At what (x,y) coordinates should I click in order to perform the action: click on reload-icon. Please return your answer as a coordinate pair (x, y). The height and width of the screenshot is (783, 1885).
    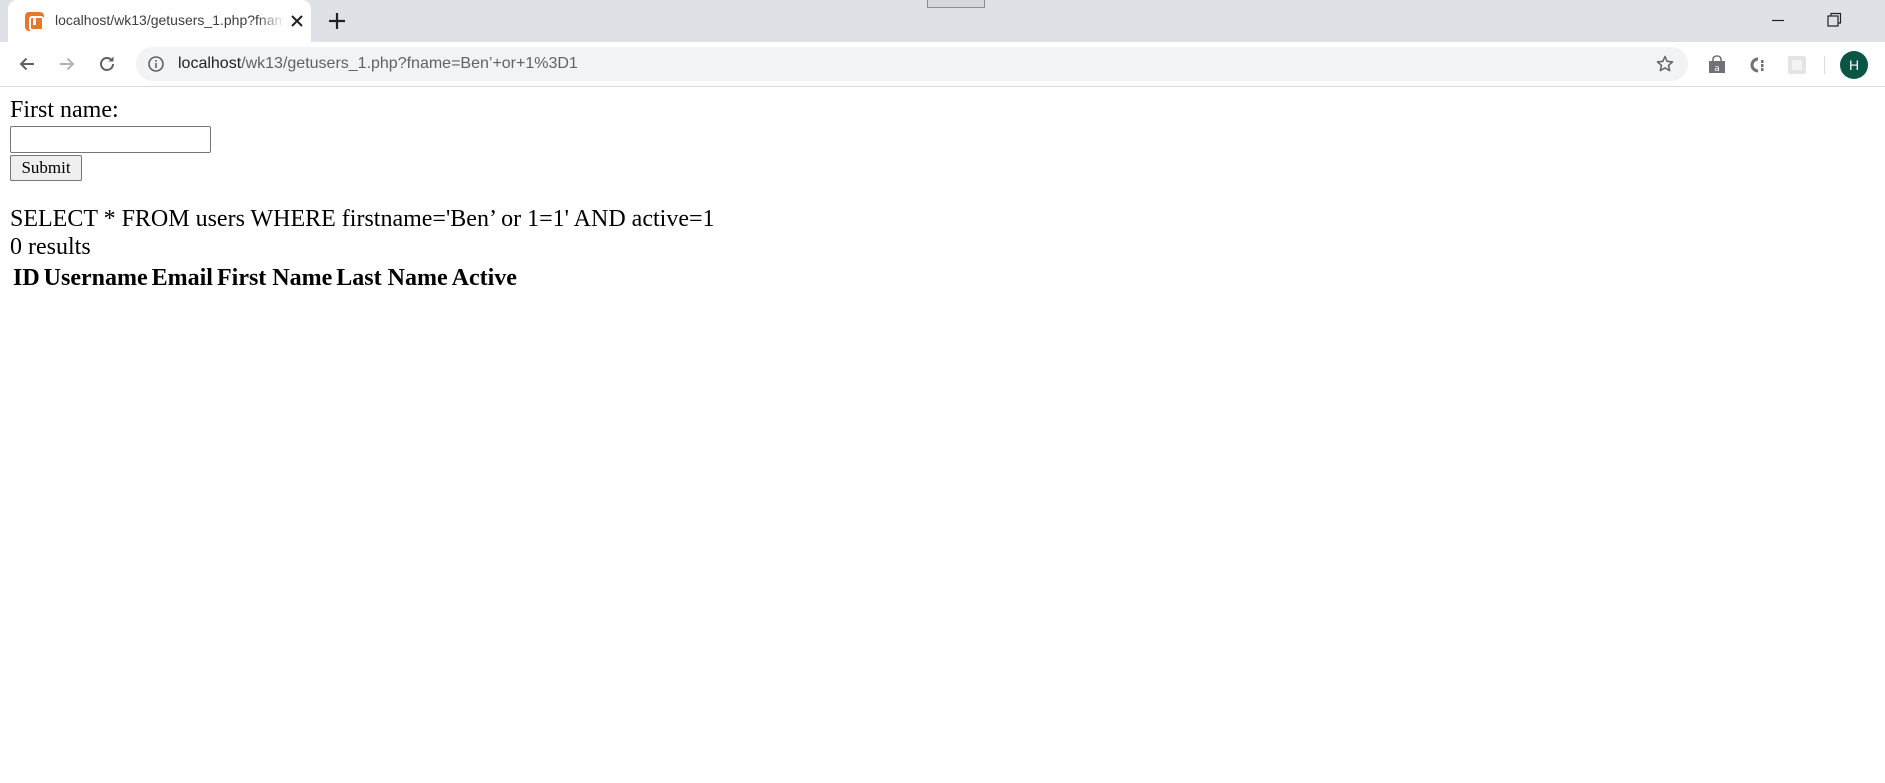
    Looking at the image, I should click on (107, 64).